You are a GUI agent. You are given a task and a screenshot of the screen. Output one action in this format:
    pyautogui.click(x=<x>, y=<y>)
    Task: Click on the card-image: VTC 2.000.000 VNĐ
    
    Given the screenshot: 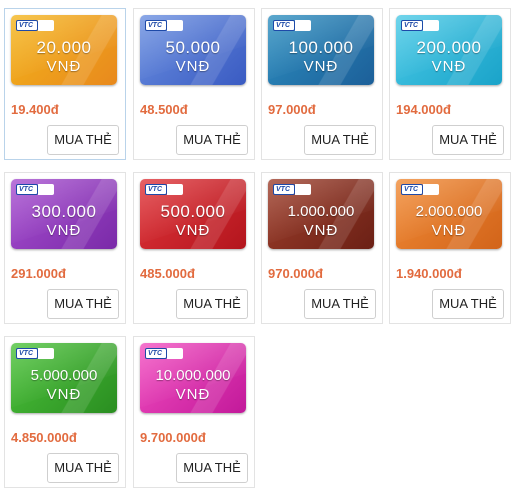 What is the action you would take?
    pyautogui.click(x=449, y=214)
    